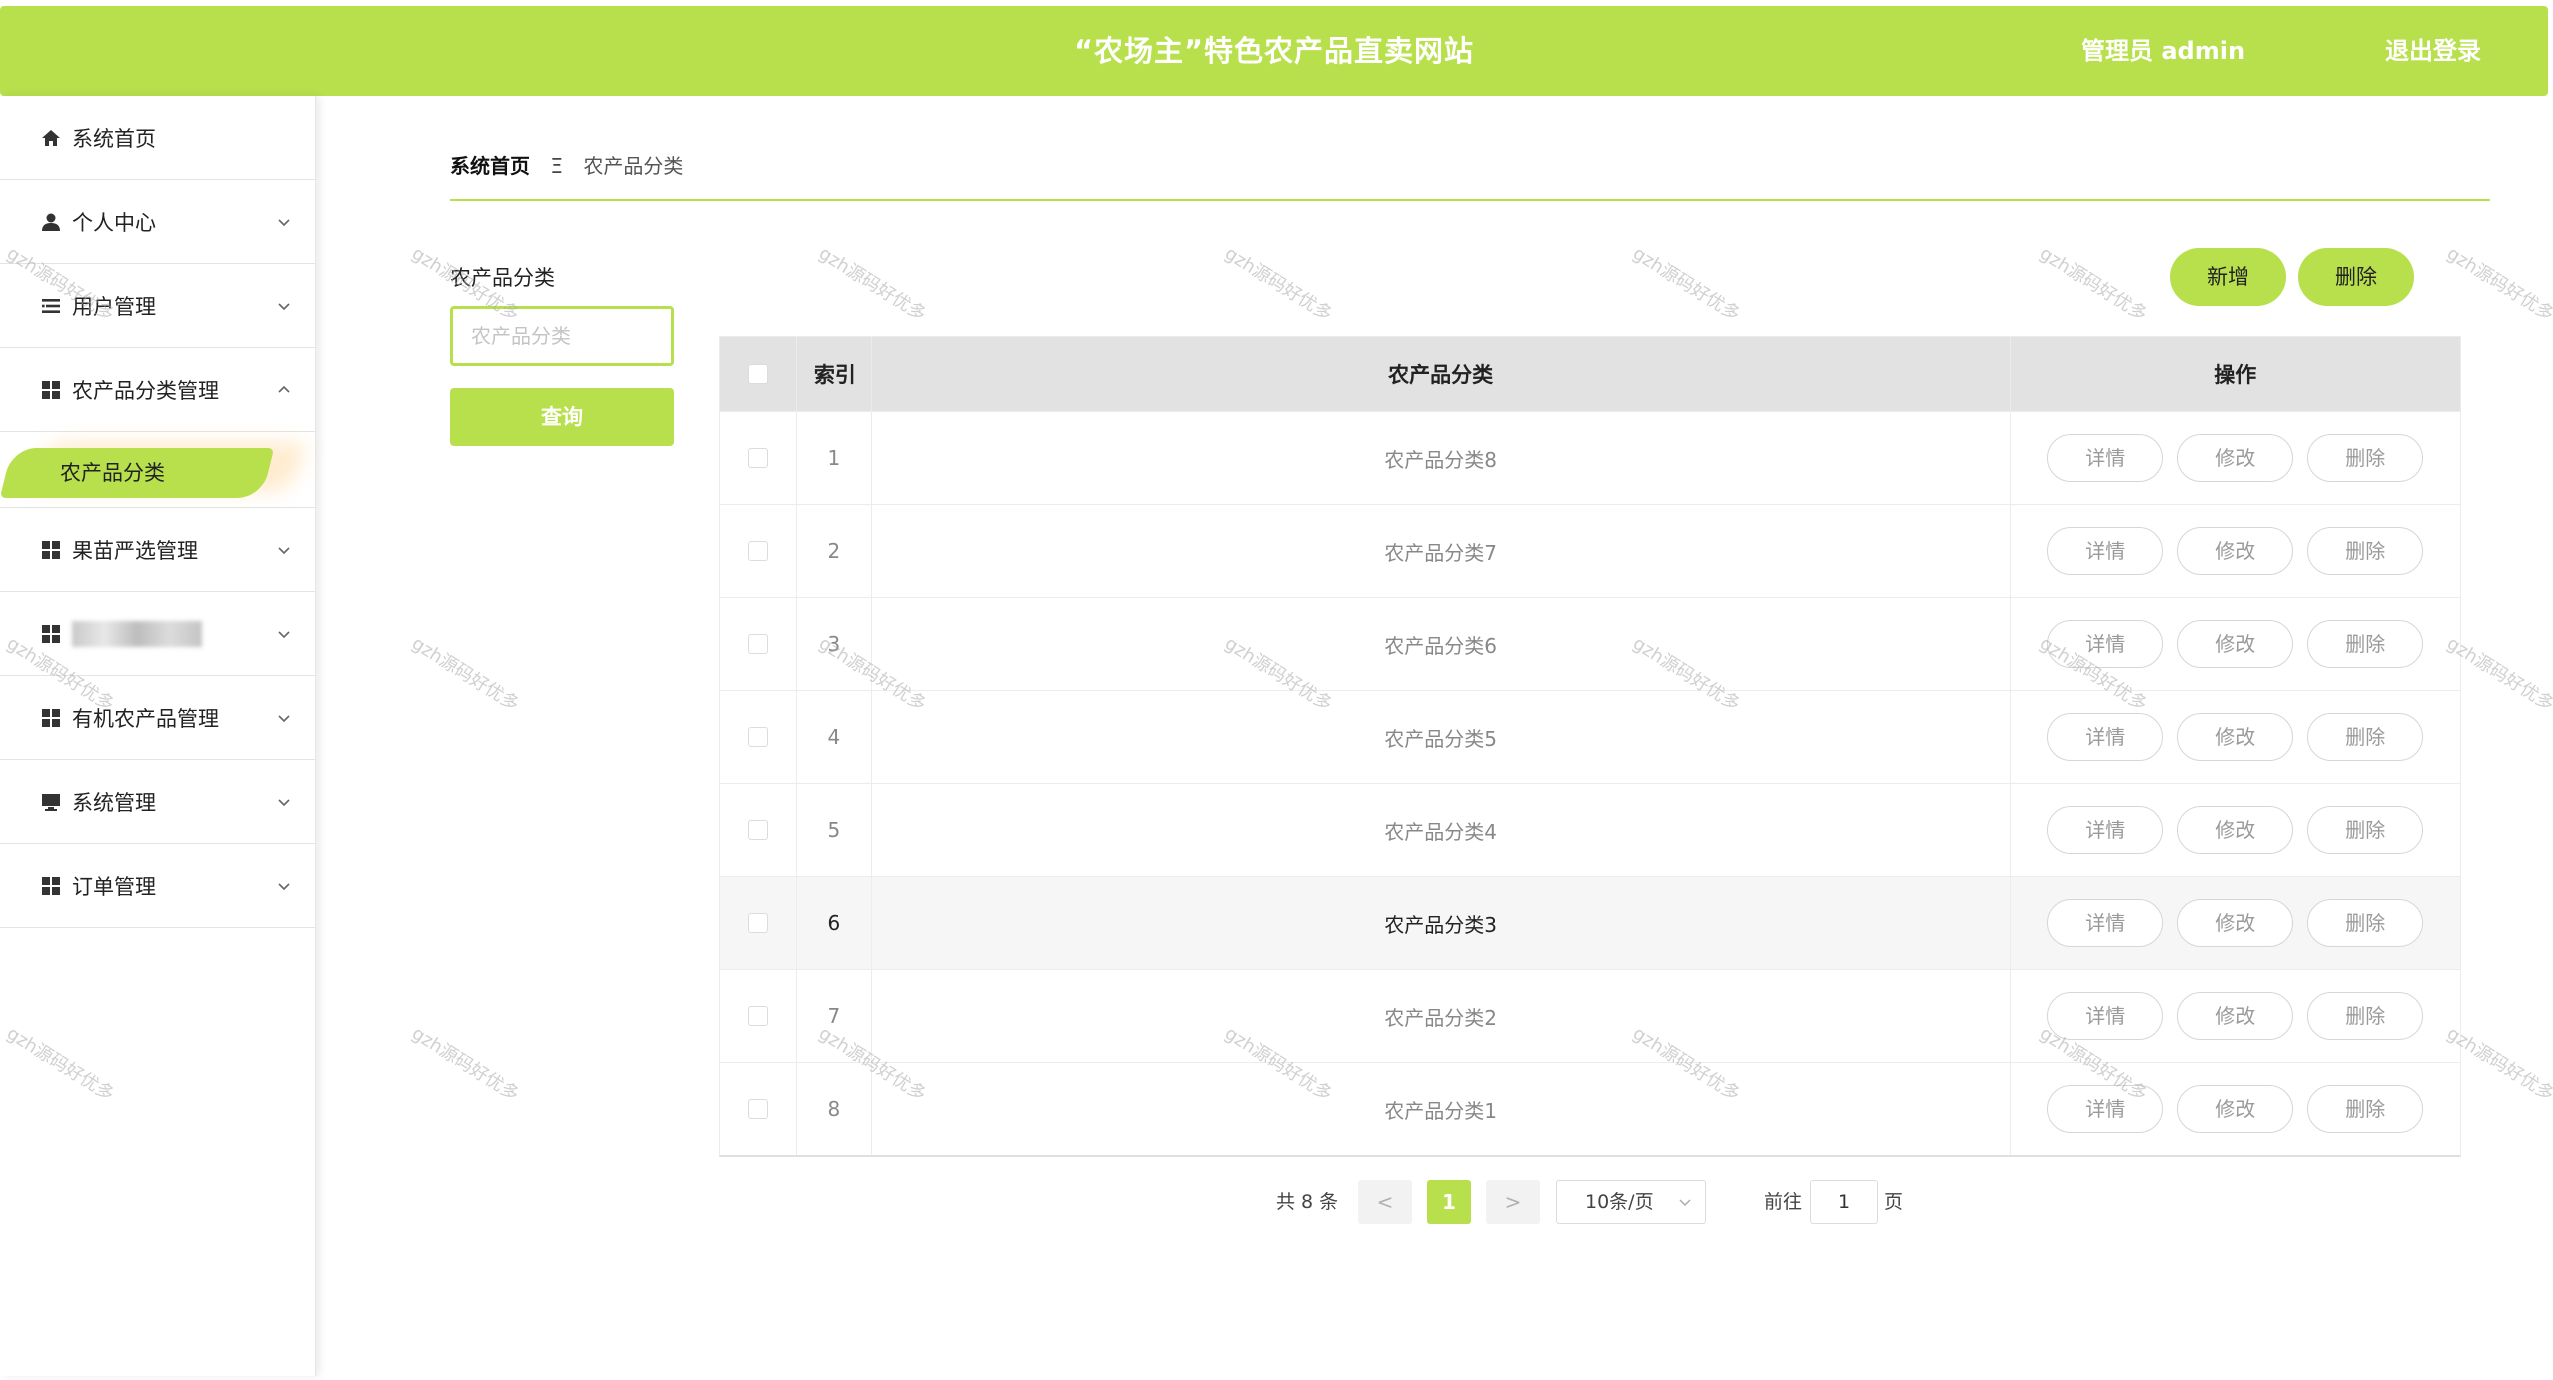  Describe the element at coordinates (1449, 1202) in the screenshot. I see `pagination-current-page: 1` at that location.